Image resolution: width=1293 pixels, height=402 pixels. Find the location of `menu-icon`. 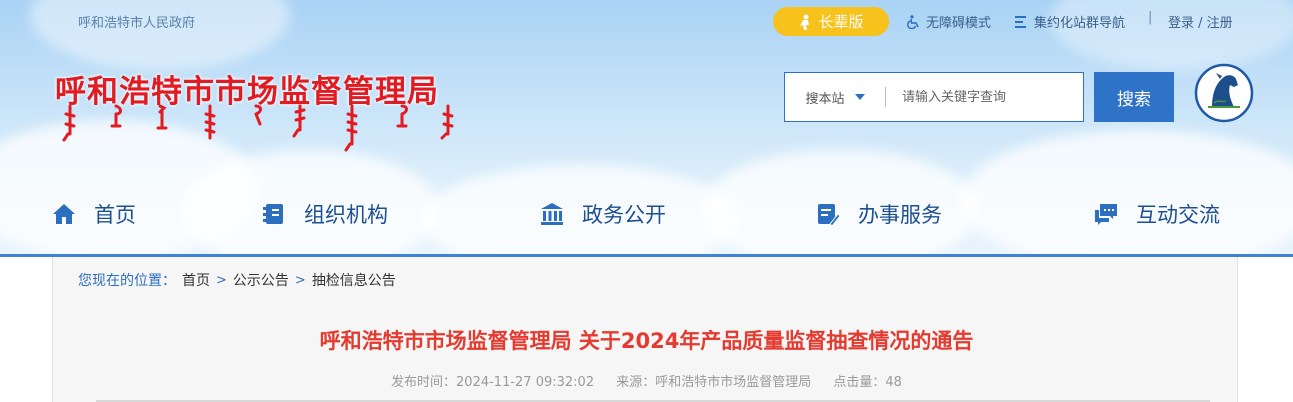

menu-icon is located at coordinates (1020, 21).